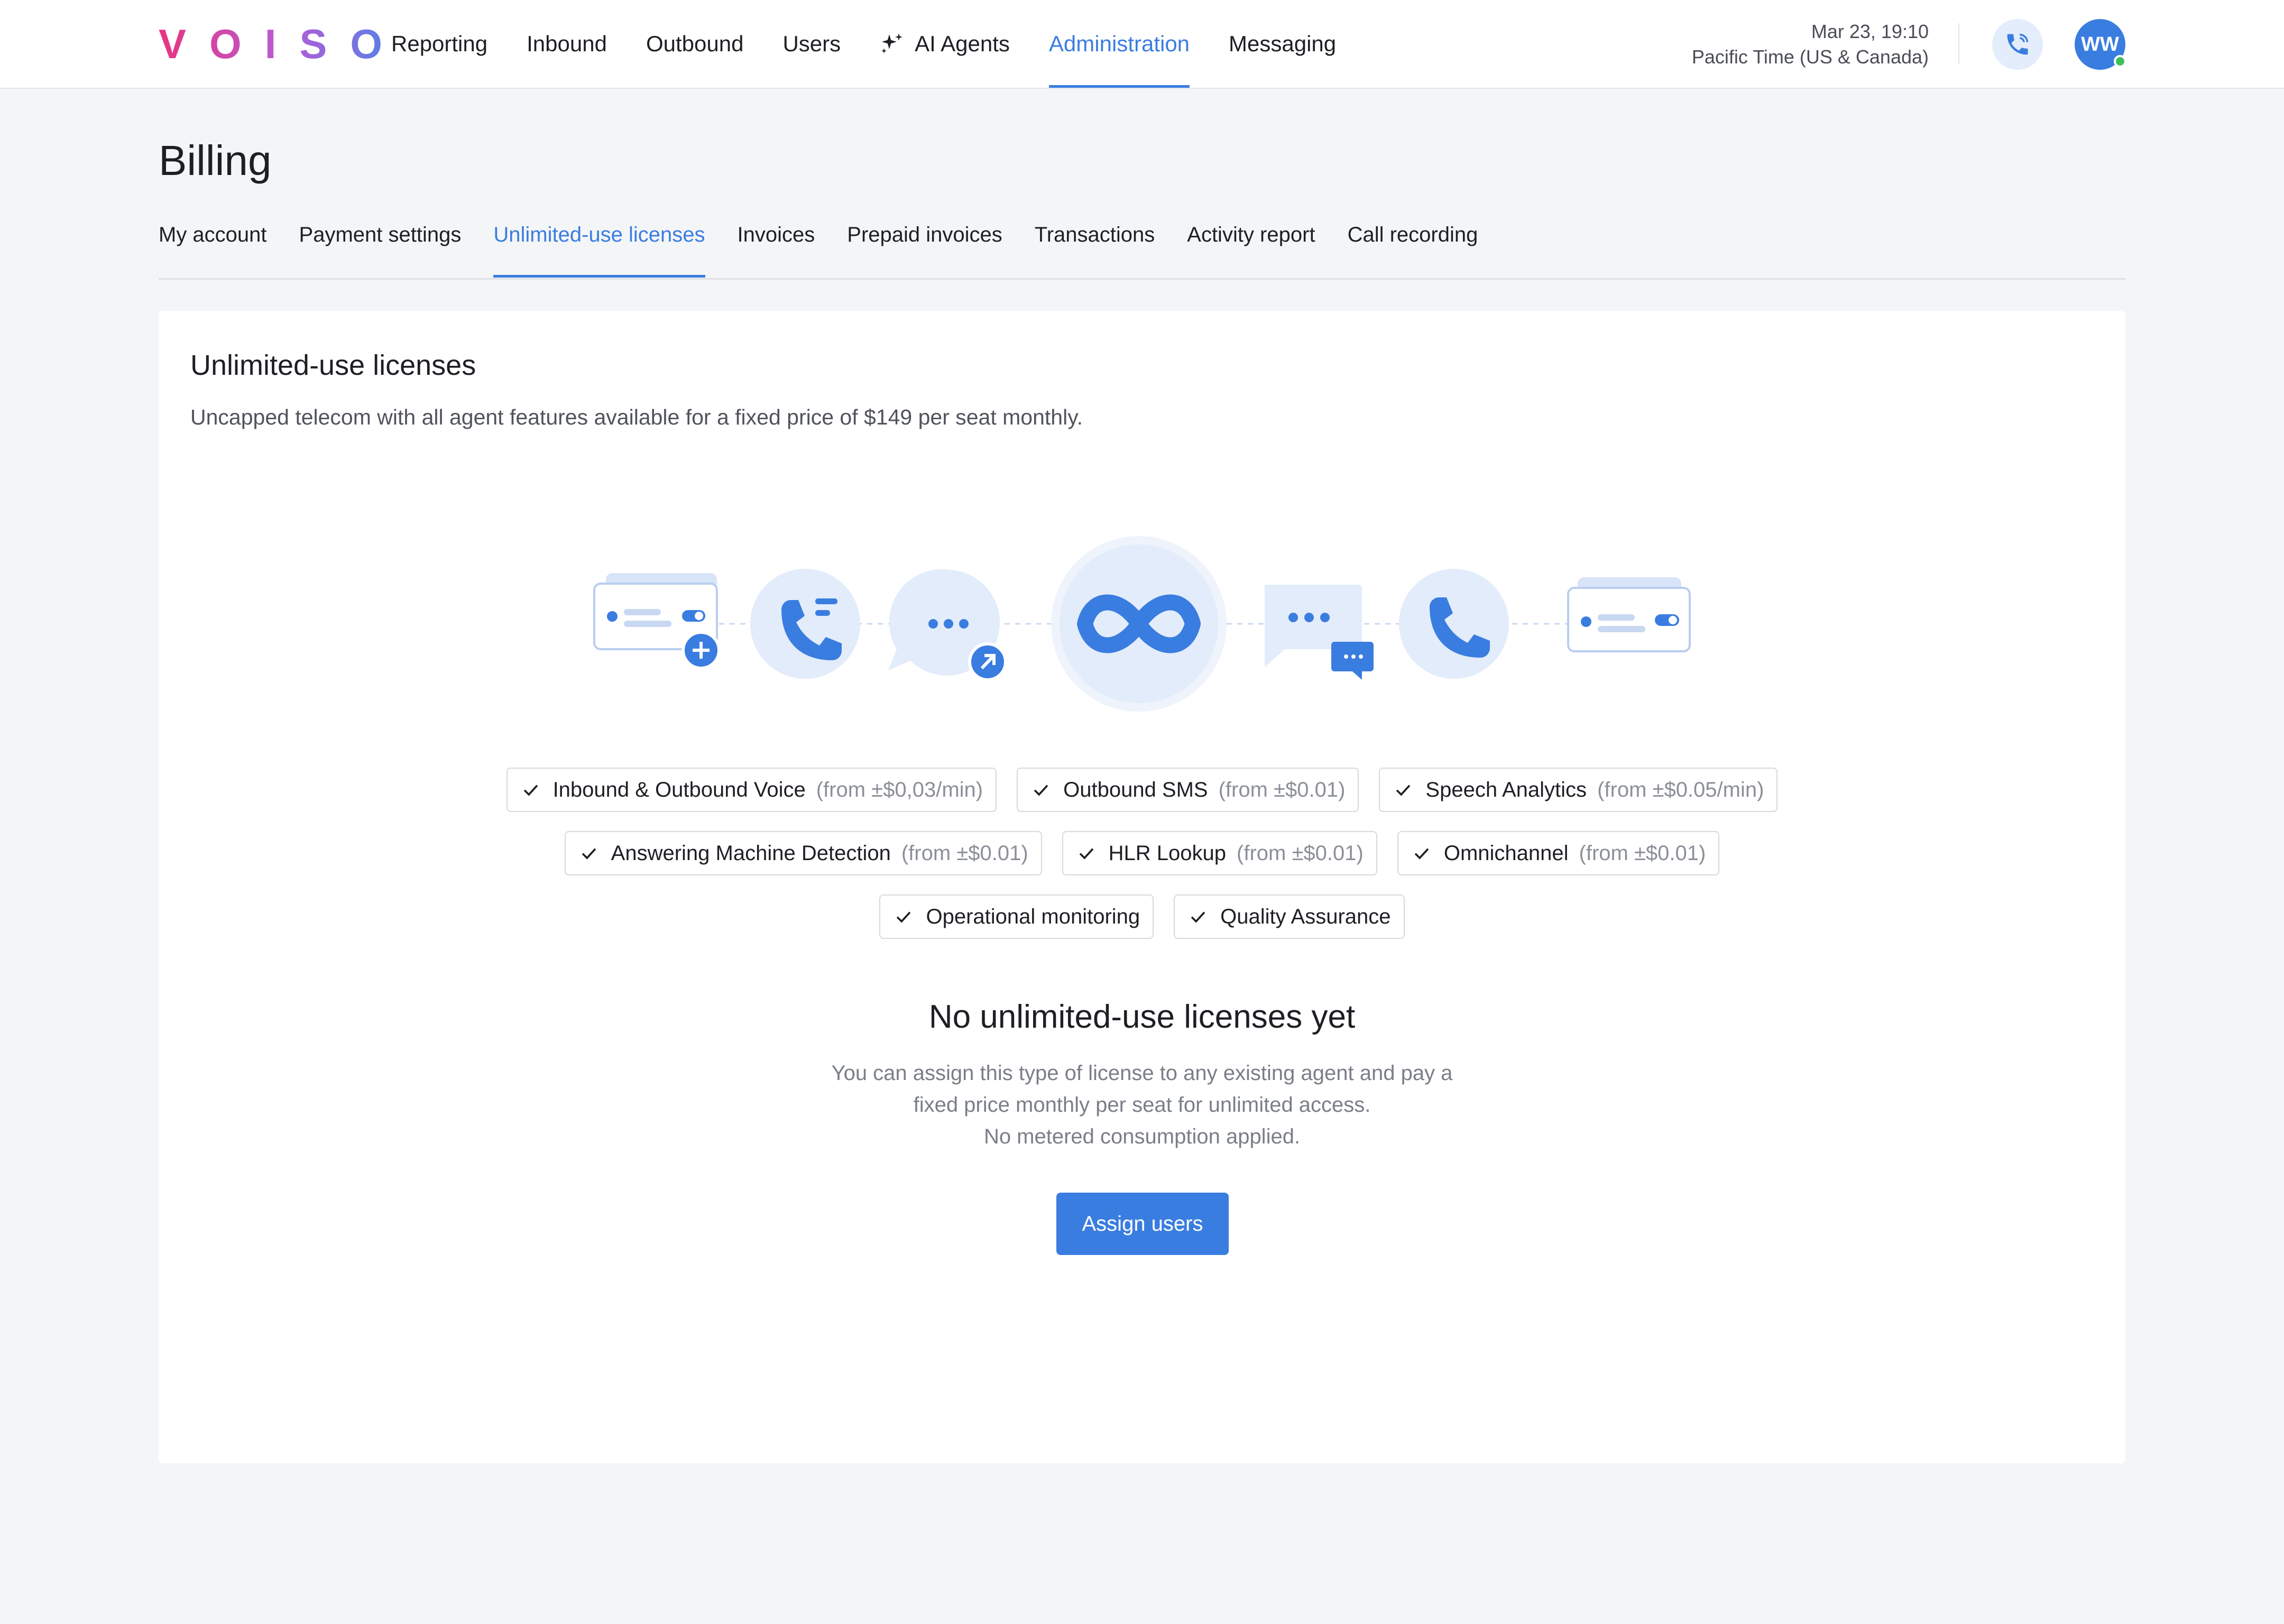 The width and height of the screenshot is (2284, 1624). Describe the element at coordinates (1506, 789) in the screenshot. I see `feature-label: Speech Analytics` at that location.